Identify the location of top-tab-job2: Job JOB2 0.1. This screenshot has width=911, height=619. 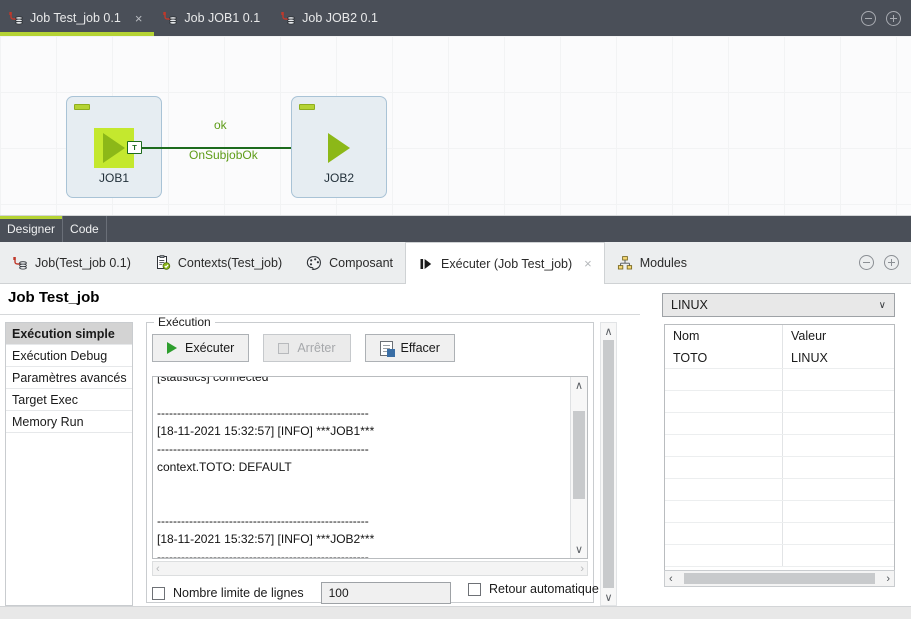
(331, 18).